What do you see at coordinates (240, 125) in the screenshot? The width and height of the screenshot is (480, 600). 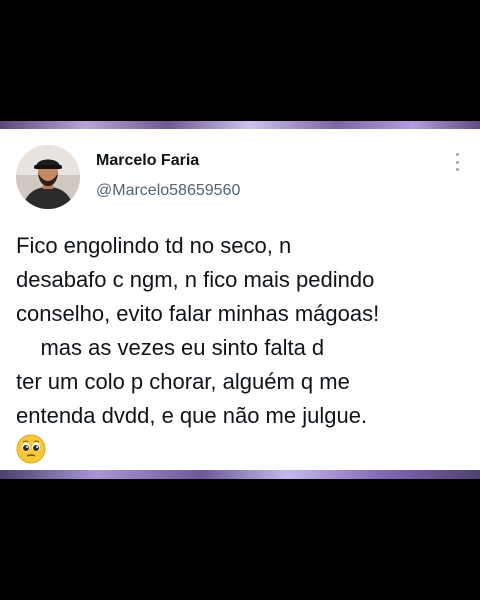 I see `decorative-border-top` at bounding box center [240, 125].